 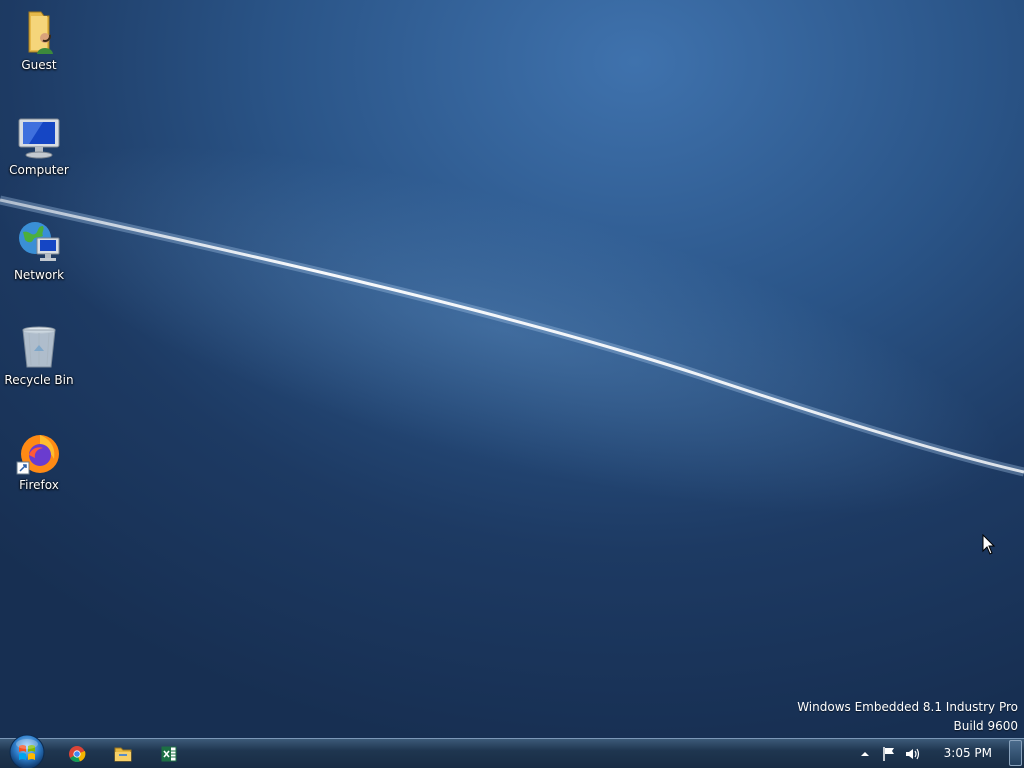 I want to click on taskbar-app-chrome, so click(x=77, y=754).